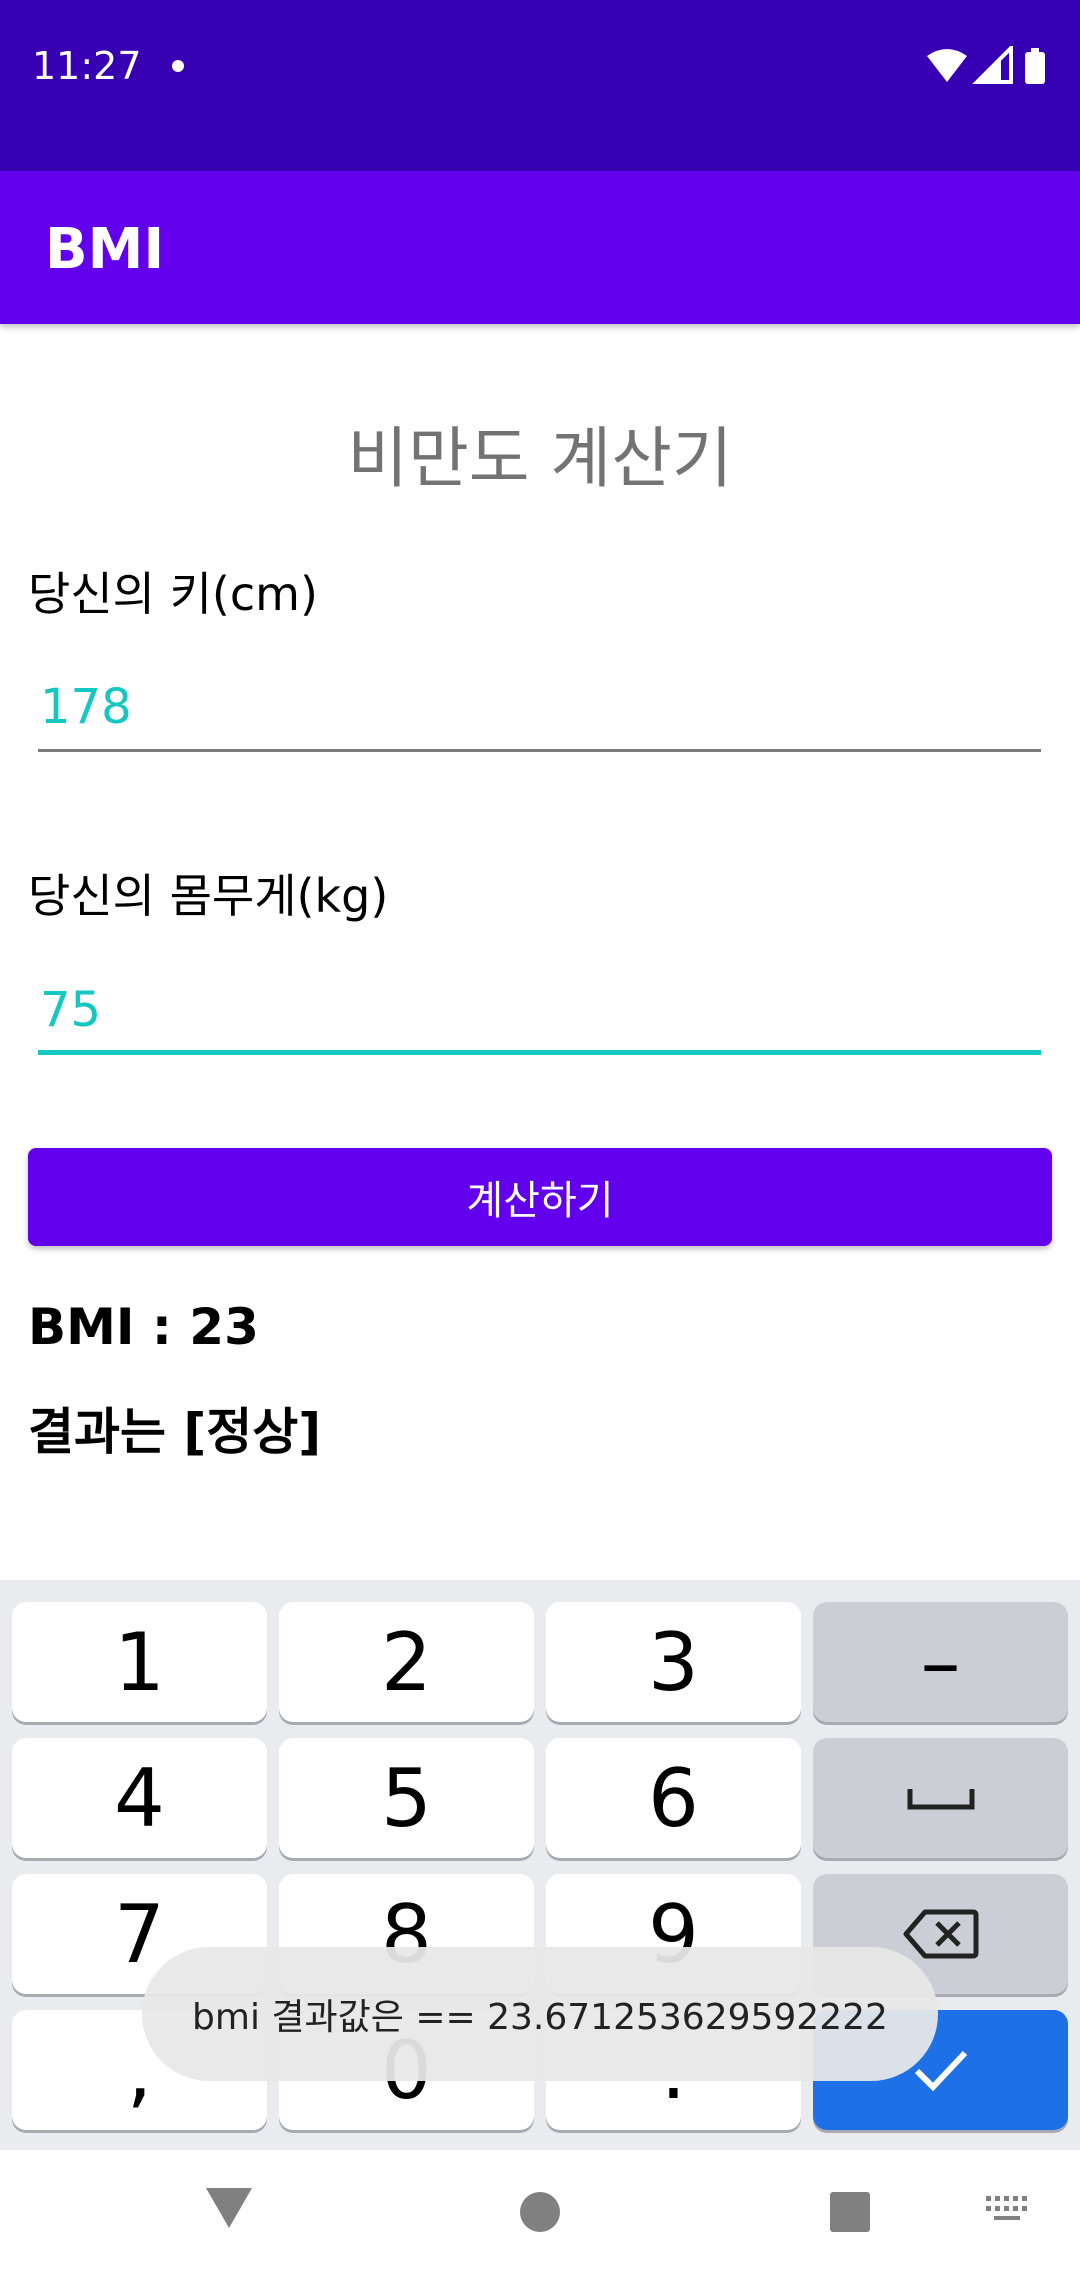 This screenshot has width=1080, height=2284. I want to click on space-icon, so click(940, 1799).